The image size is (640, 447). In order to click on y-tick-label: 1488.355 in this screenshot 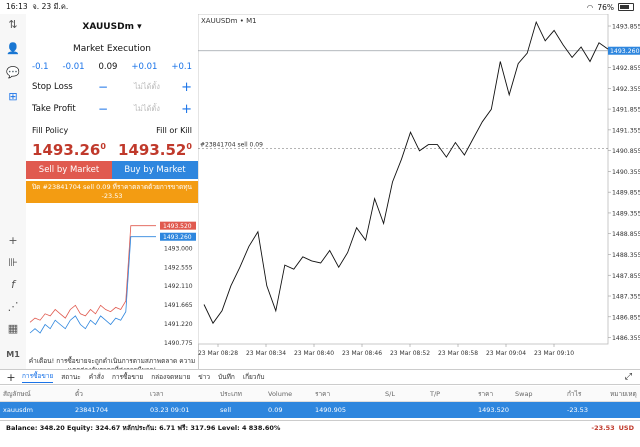, I will do `click(626, 255)`.